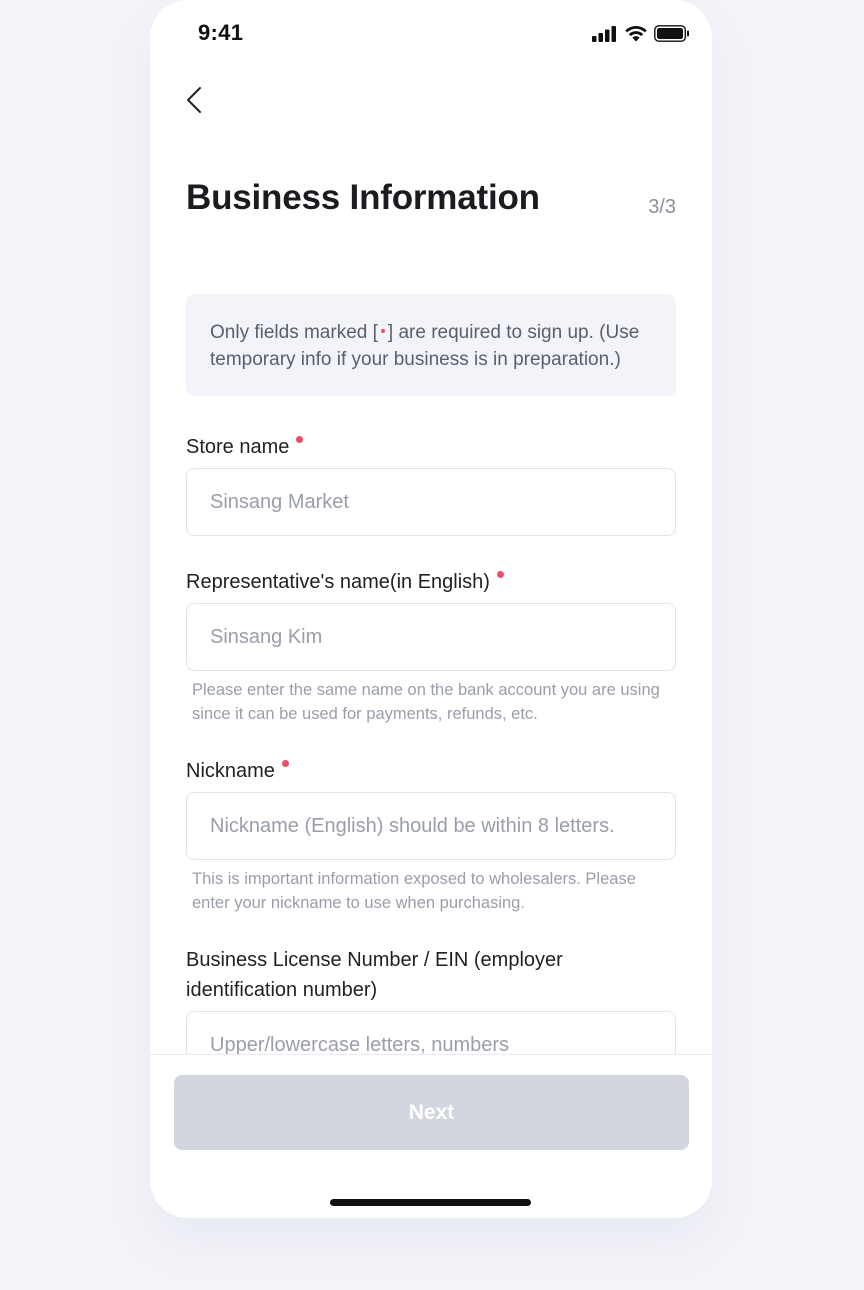 The height and width of the screenshot is (1290, 864). I want to click on representative-name-label: Representative's name(in English), so click(345, 582).